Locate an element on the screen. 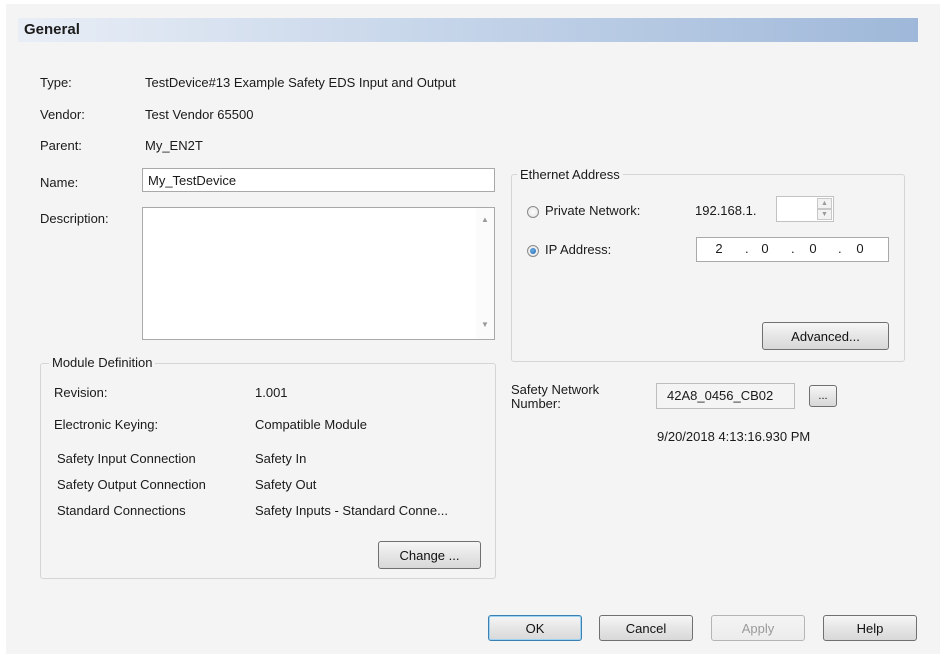 The image size is (946, 658). ethernet-address-title: Ethernet Address is located at coordinates (570, 174).